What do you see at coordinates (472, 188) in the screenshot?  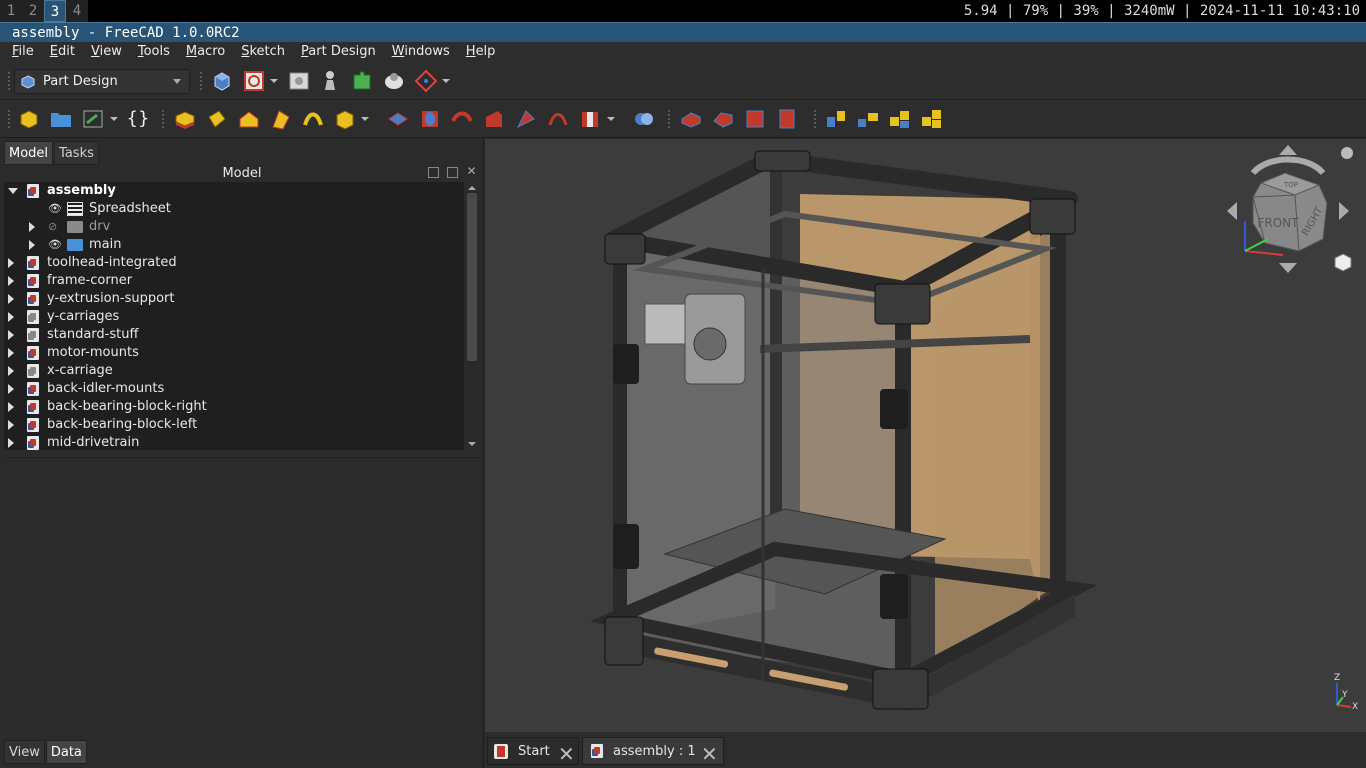 I see `scroll-up-icon` at bounding box center [472, 188].